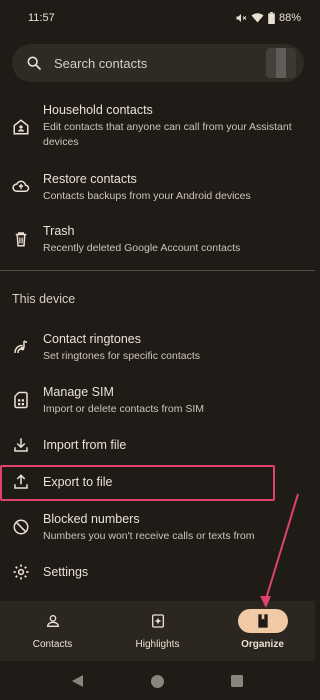 The image size is (320, 700). Describe the element at coordinates (158, 621) in the screenshot. I see `highlights-icon` at that location.